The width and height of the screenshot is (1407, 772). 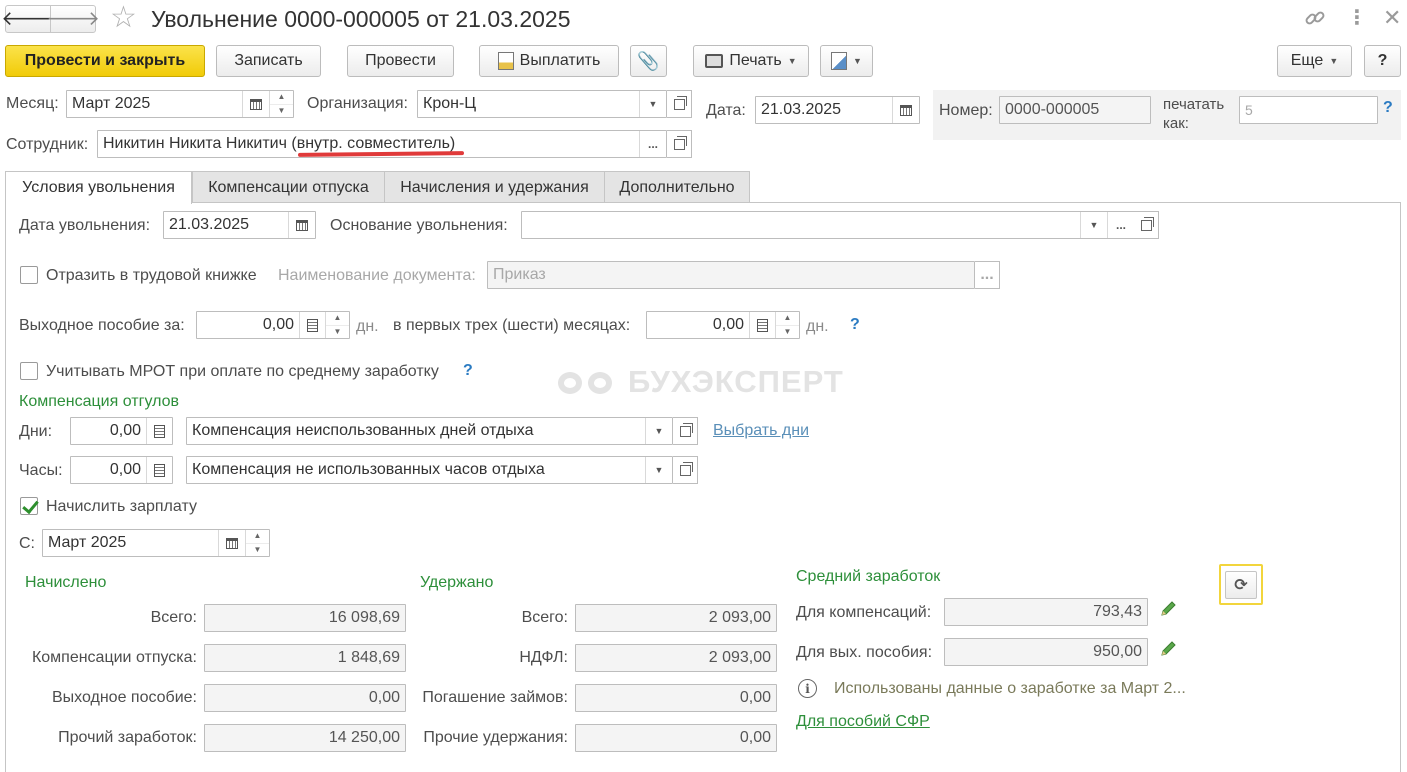 I want to click on month-spinner: ▲ ▼, so click(x=281, y=104).